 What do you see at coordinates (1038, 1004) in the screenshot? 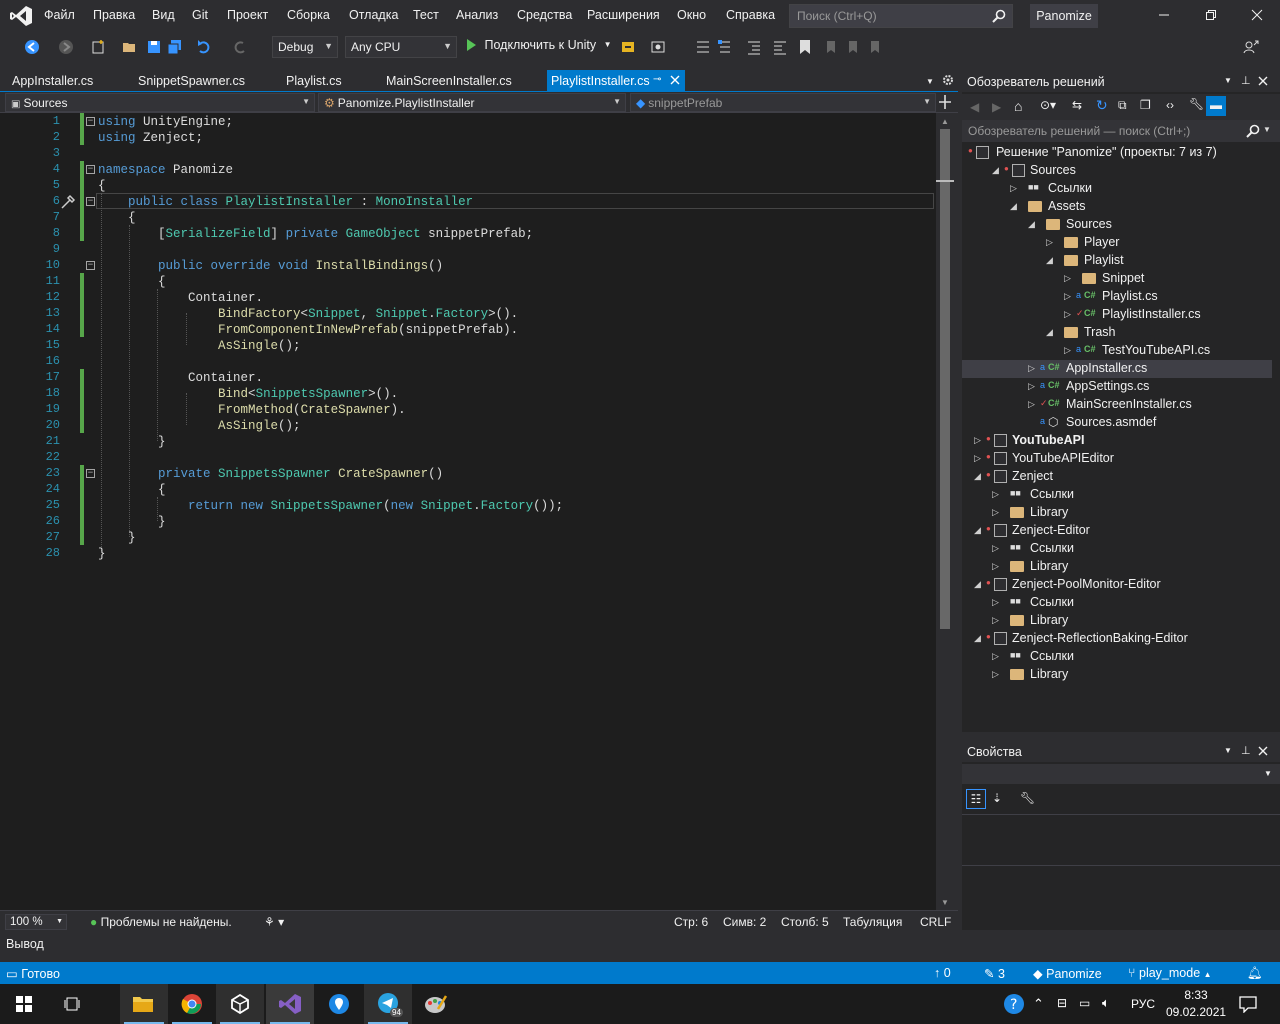
I see `tray-expand-icon: ⌃` at bounding box center [1038, 1004].